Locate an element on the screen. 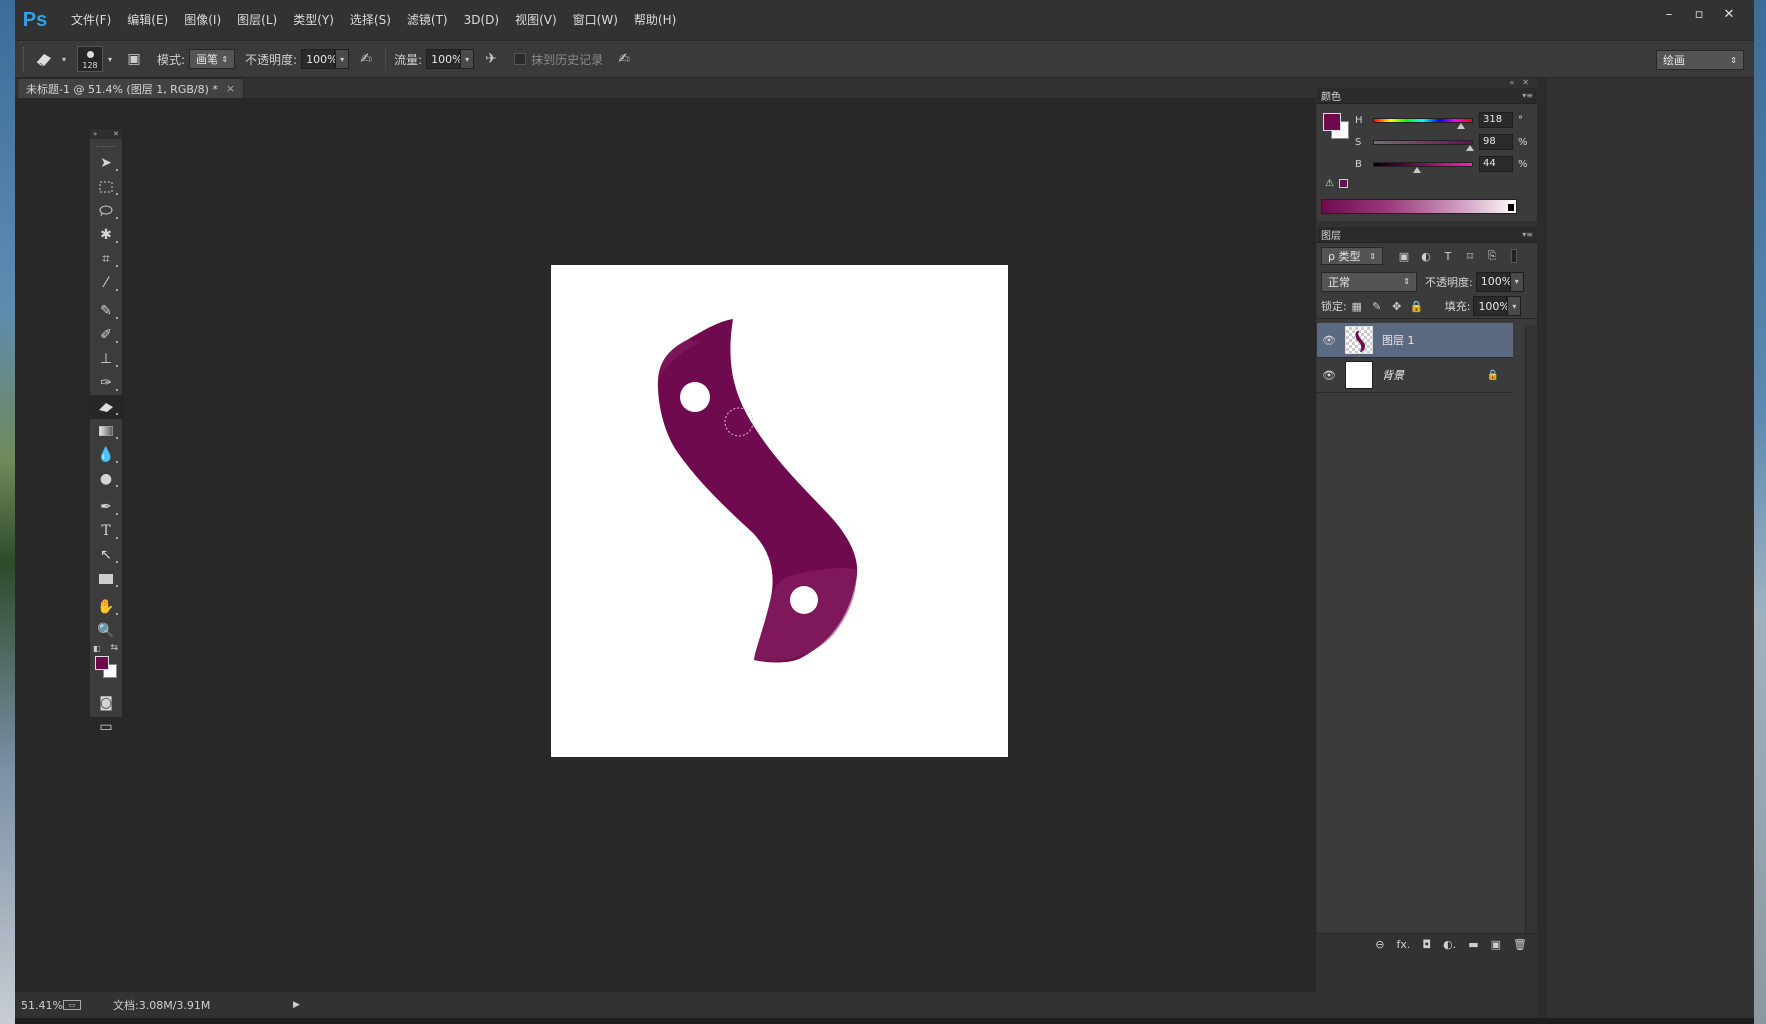 Image resolution: width=1766 pixels, height=1024 pixels. brightness-input: 44 is located at coordinates (1496, 164).